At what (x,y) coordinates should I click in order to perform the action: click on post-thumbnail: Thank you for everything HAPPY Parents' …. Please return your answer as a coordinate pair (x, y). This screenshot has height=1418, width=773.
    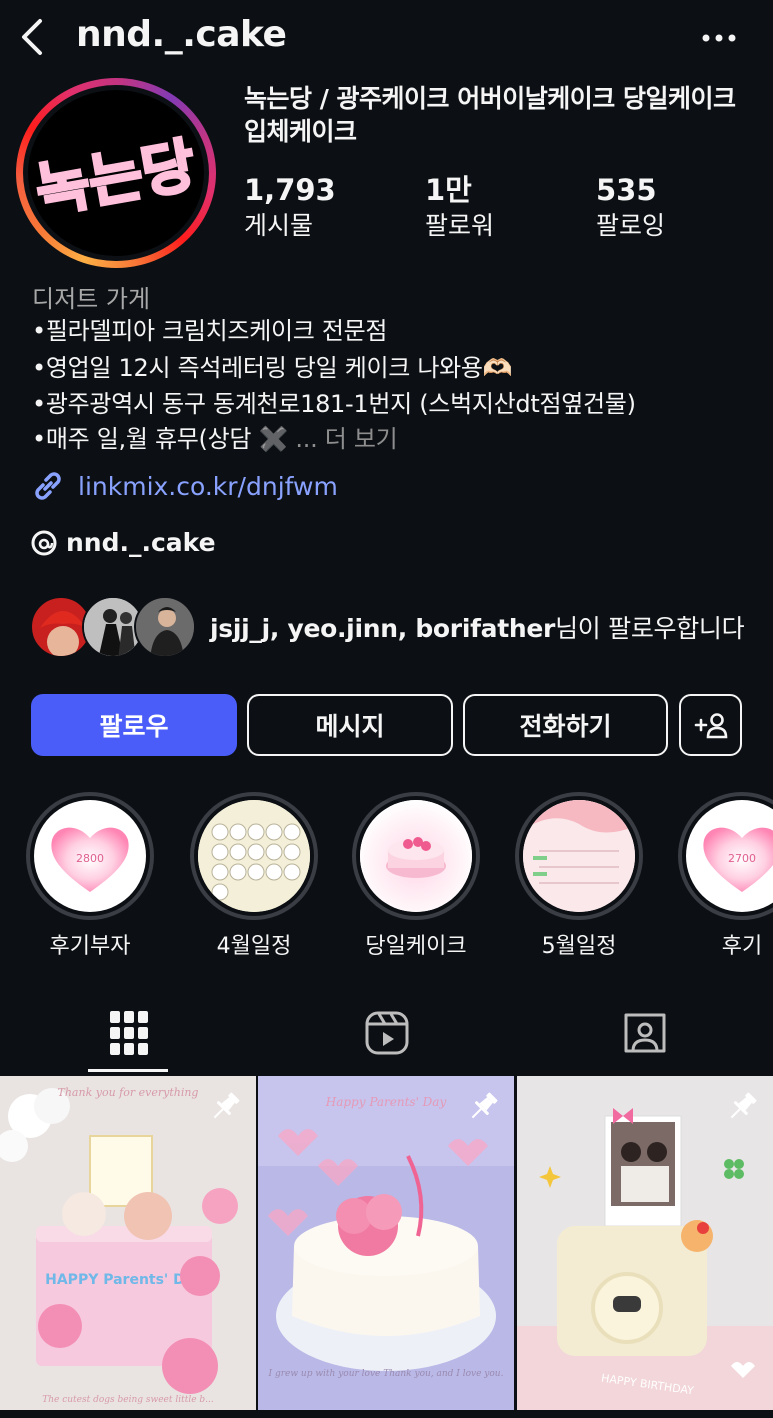
    Looking at the image, I should click on (128, 1243).